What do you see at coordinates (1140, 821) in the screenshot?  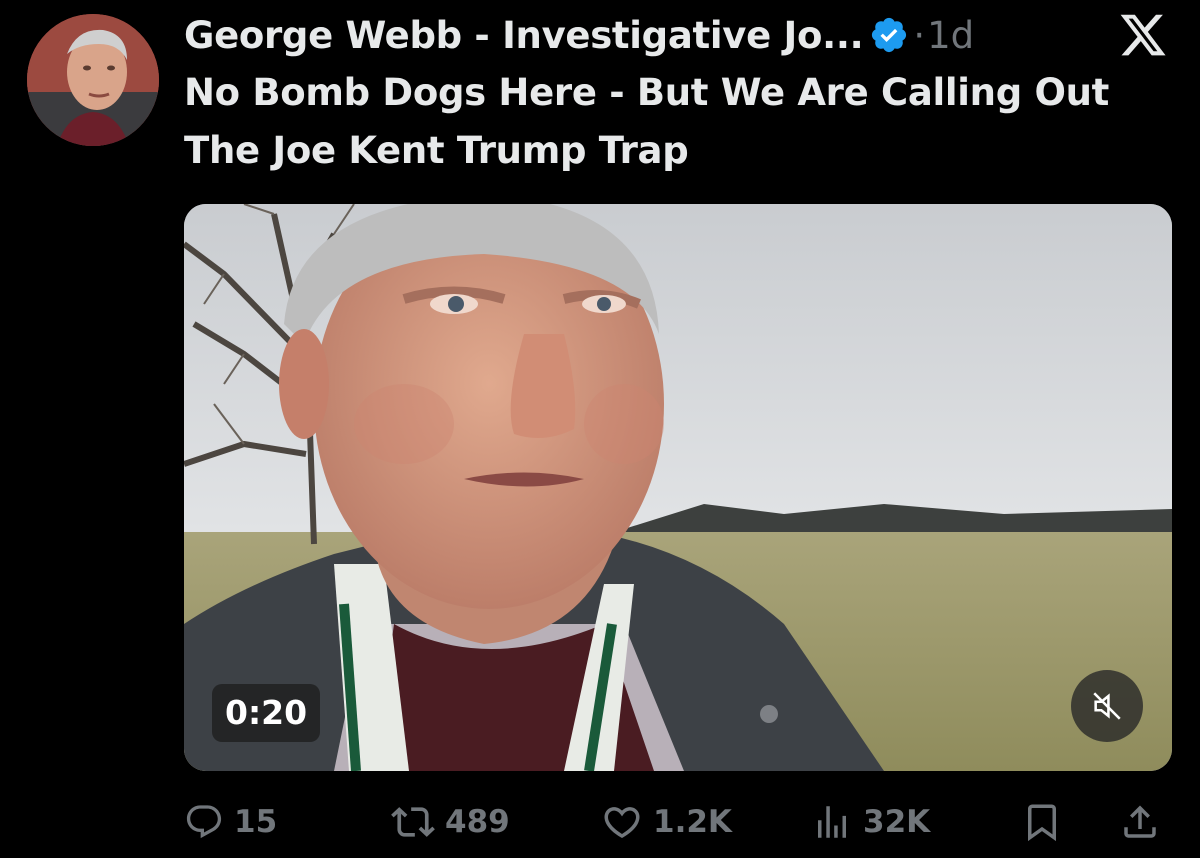 I see `share-icon` at bounding box center [1140, 821].